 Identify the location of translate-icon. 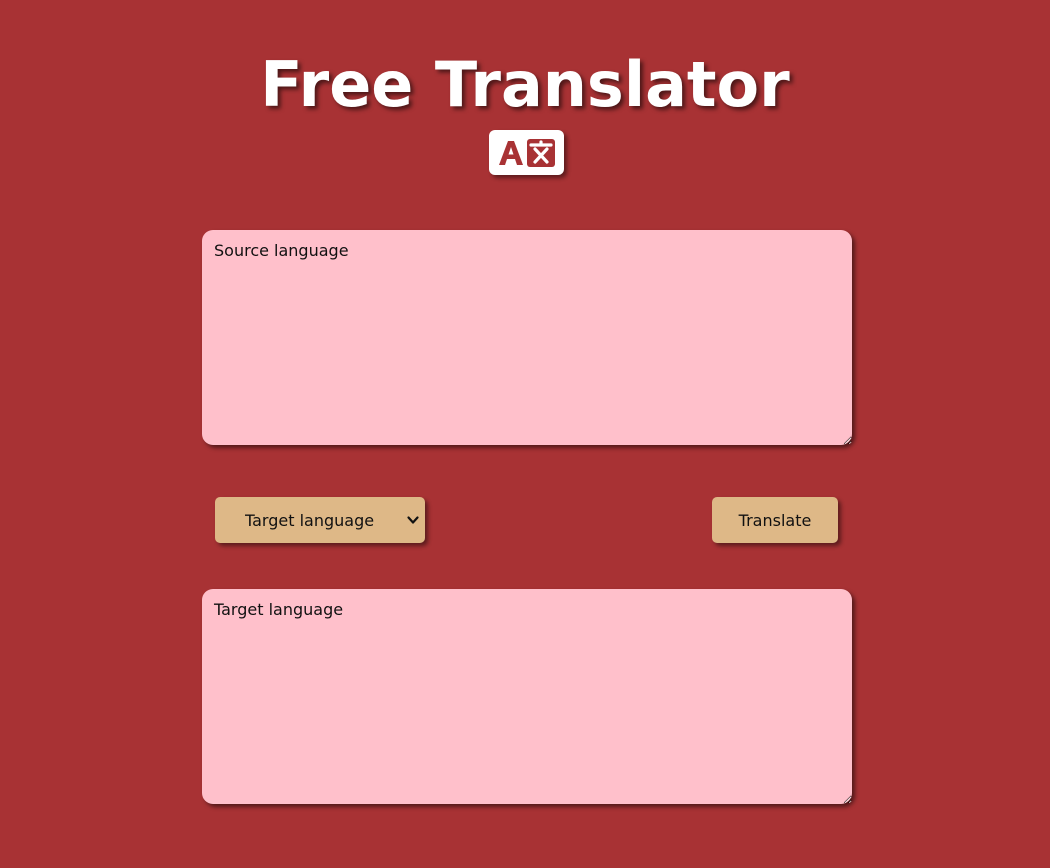
(526, 152).